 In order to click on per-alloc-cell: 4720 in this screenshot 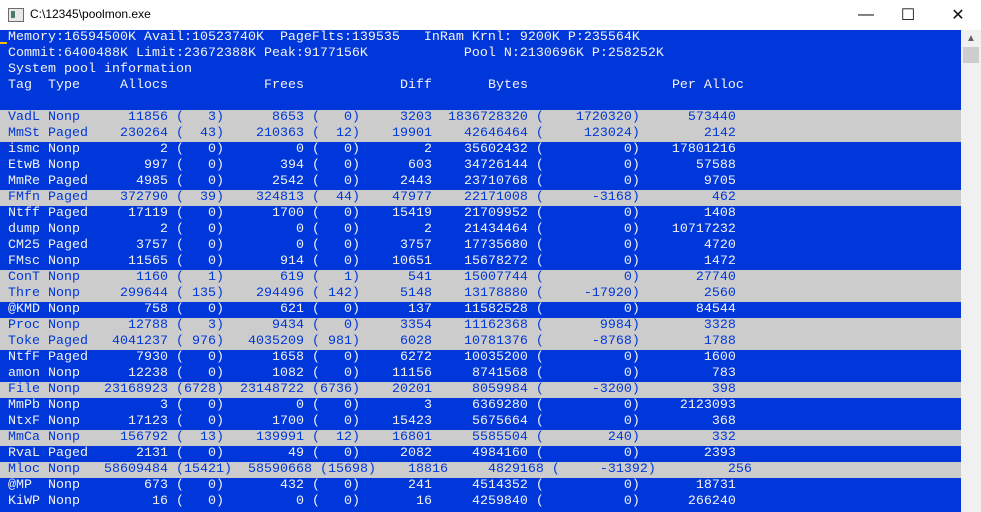, I will do `click(687, 245)`.